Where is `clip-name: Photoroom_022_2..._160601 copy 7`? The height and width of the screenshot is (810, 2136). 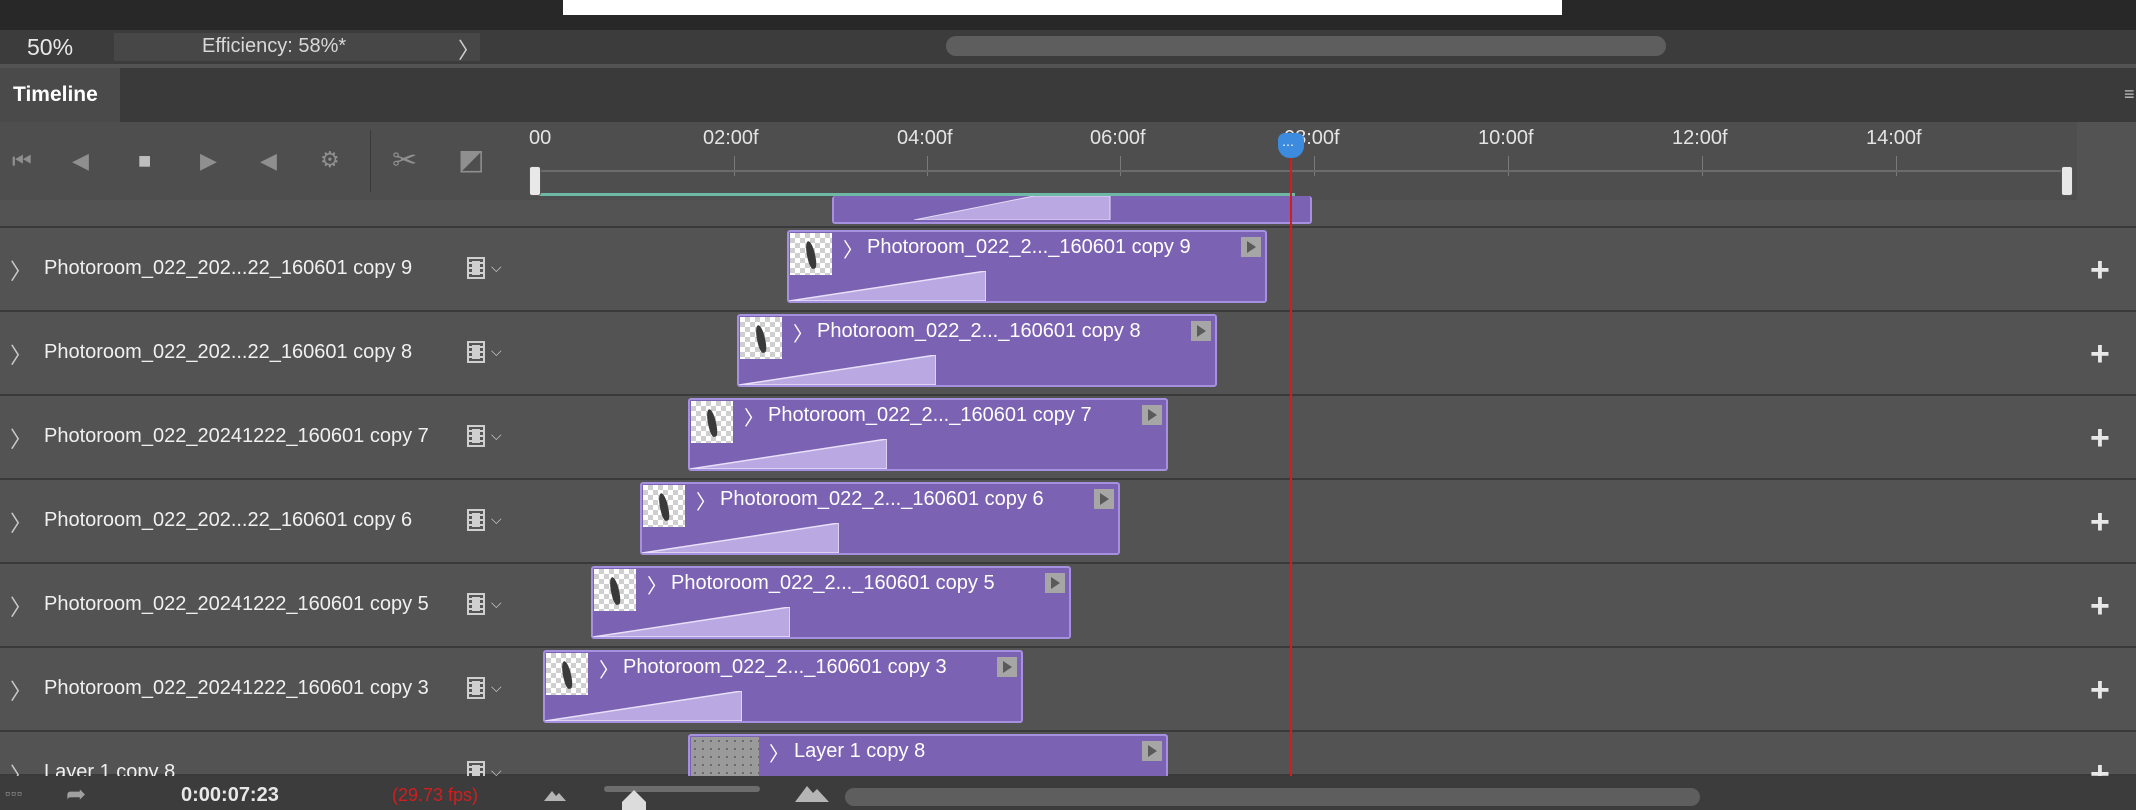
clip-name: Photoroom_022_2..._160601 copy 7 is located at coordinates (930, 415).